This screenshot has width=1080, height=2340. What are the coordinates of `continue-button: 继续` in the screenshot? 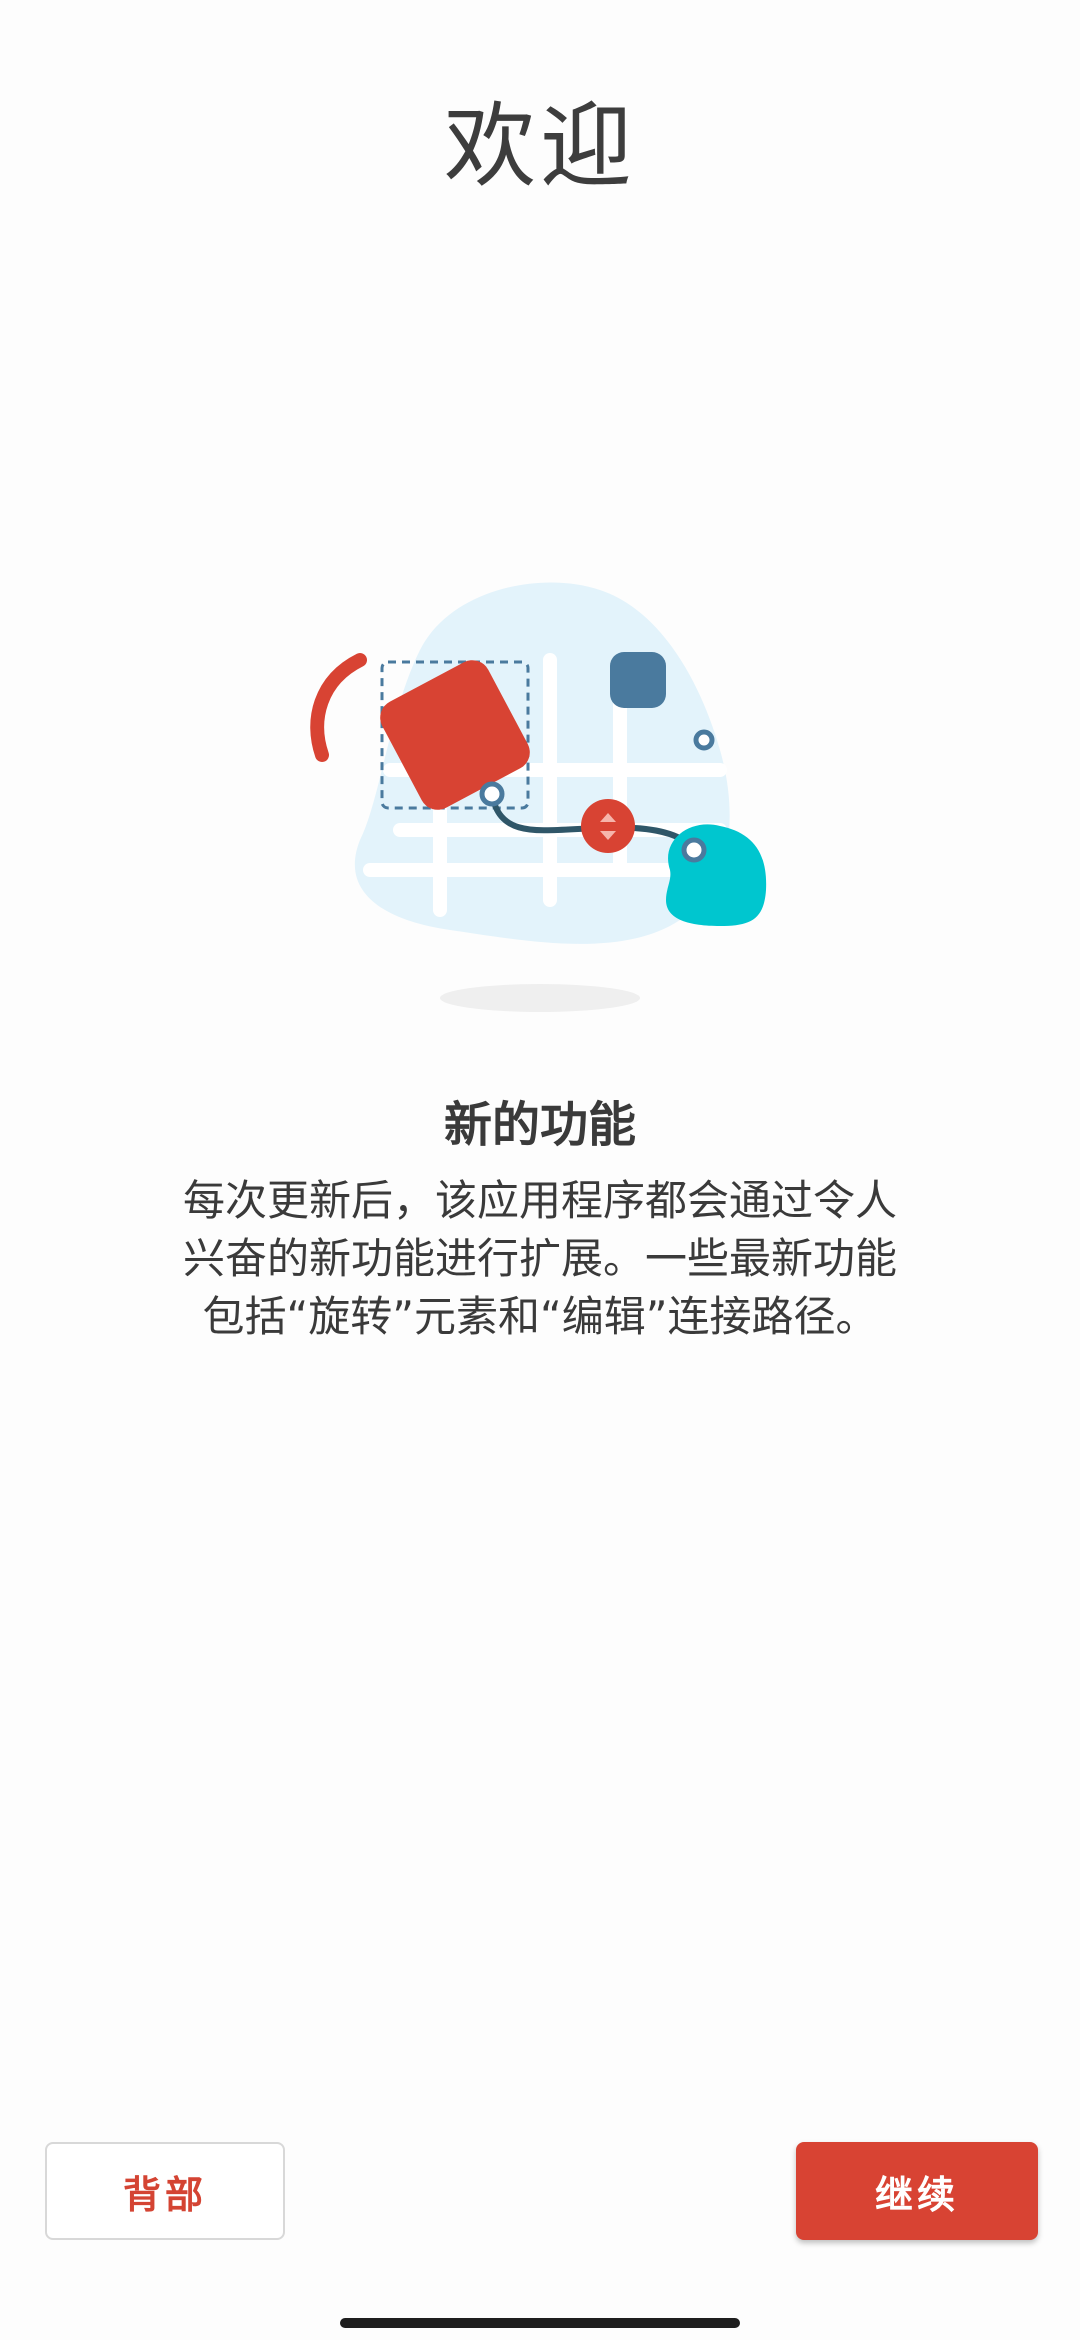 It's located at (917, 2191).